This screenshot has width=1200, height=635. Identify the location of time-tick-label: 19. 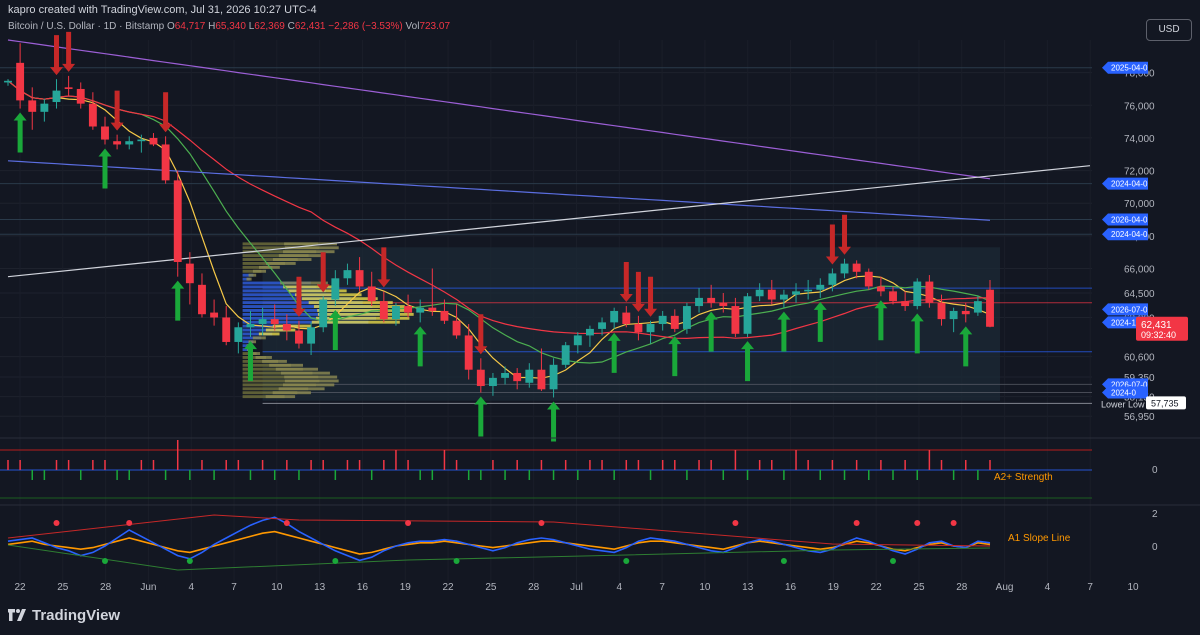
(834, 587).